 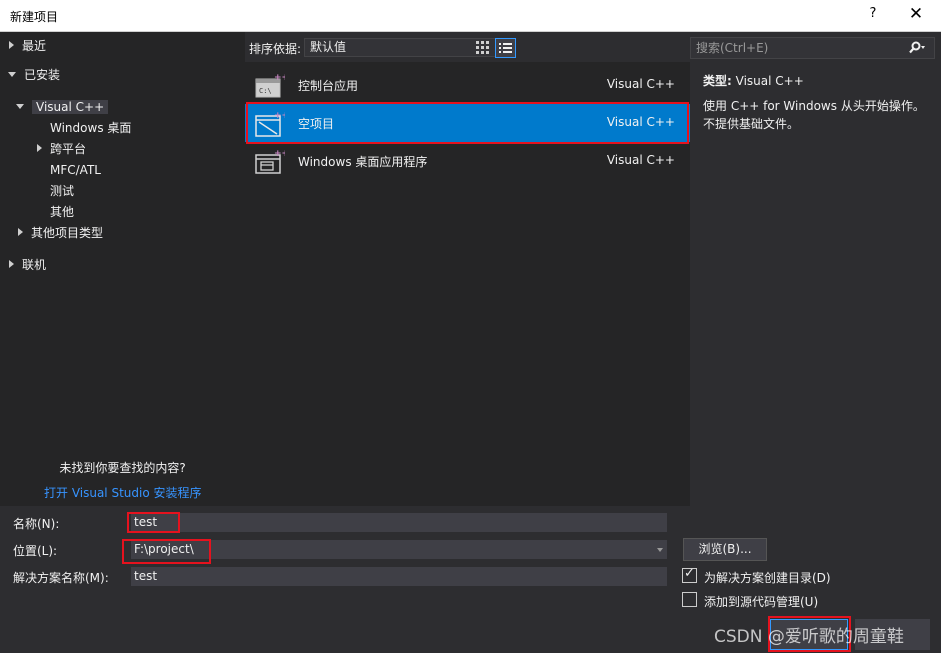 I want to click on create-directory-checkbox, so click(x=689, y=575).